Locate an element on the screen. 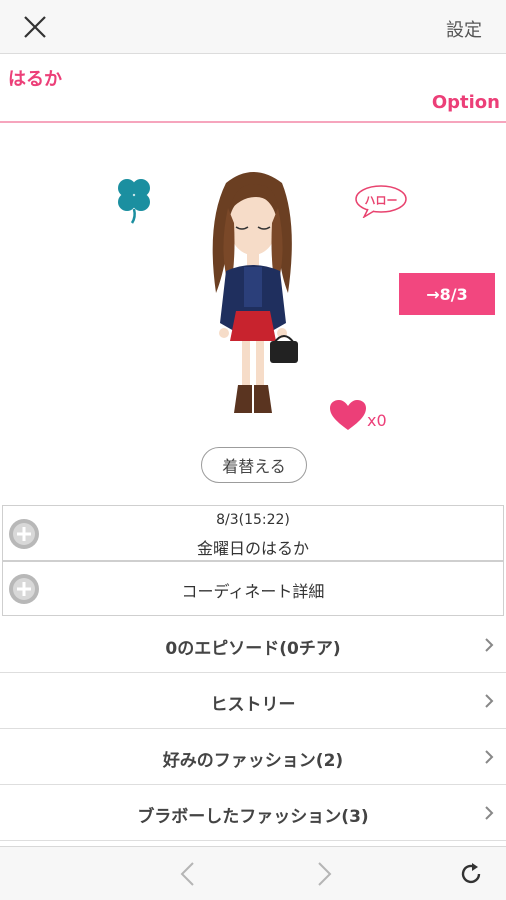 The image size is (506, 900). profile-header: はるか Option is located at coordinates (253, 89).